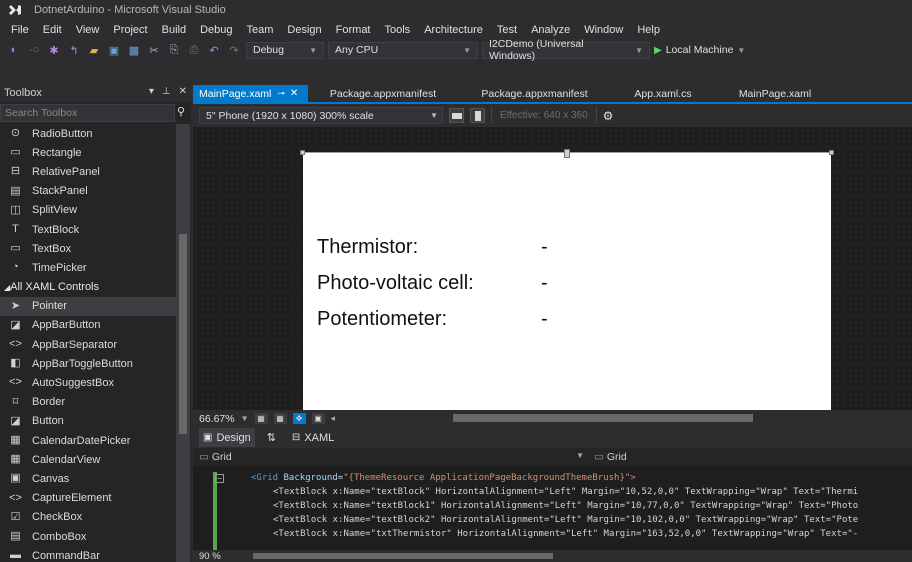 This screenshot has height=562, width=912. What do you see at coordinates (544, 319) in the screenshot?
I see `potentiometer-value: -` at bounding box center [544, 319].